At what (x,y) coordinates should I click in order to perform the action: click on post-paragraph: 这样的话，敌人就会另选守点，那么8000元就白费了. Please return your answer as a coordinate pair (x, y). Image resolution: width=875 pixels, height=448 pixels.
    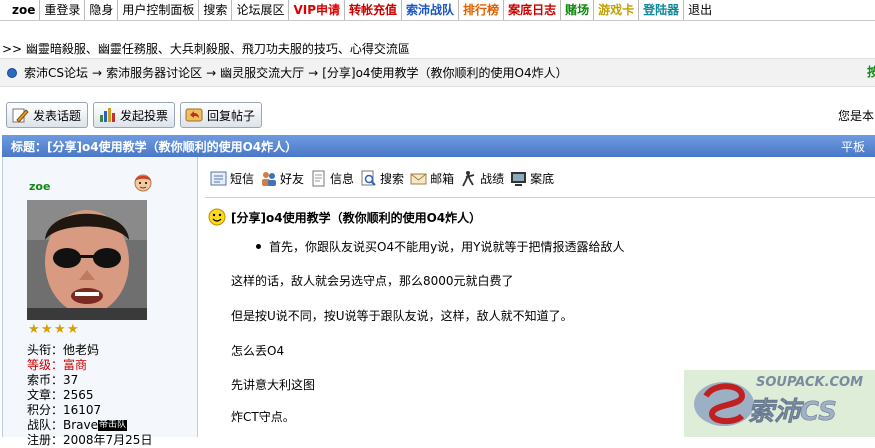
    Looking at the image, I should click on (372, 281).